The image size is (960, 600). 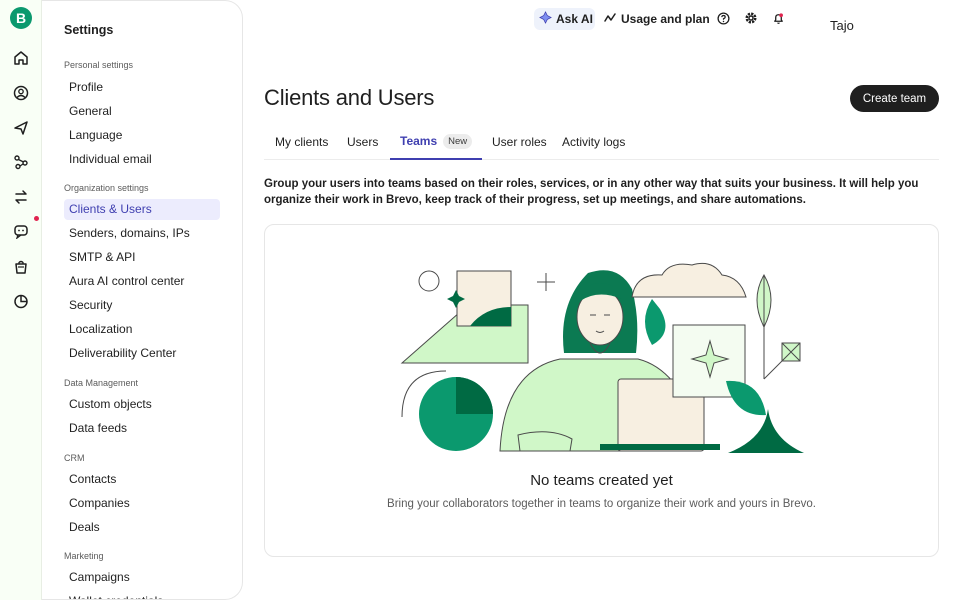 What do you see at coordinates (301, 142) in the screenshot?
I see `tab-my-clients: My clients` at bounding box center [301, 142].